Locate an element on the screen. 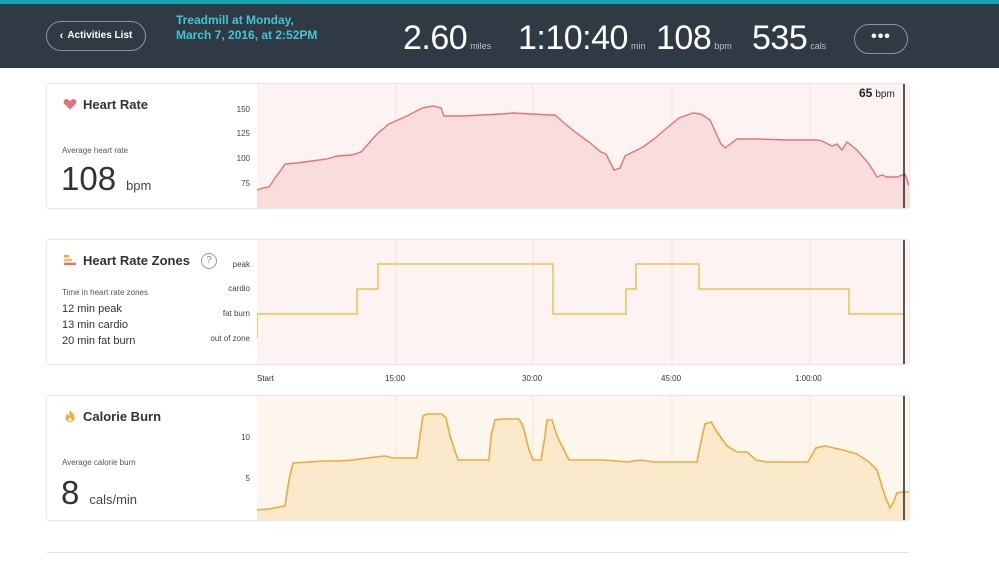  hr-ytick: 125 is located at coordinates (243, 133).